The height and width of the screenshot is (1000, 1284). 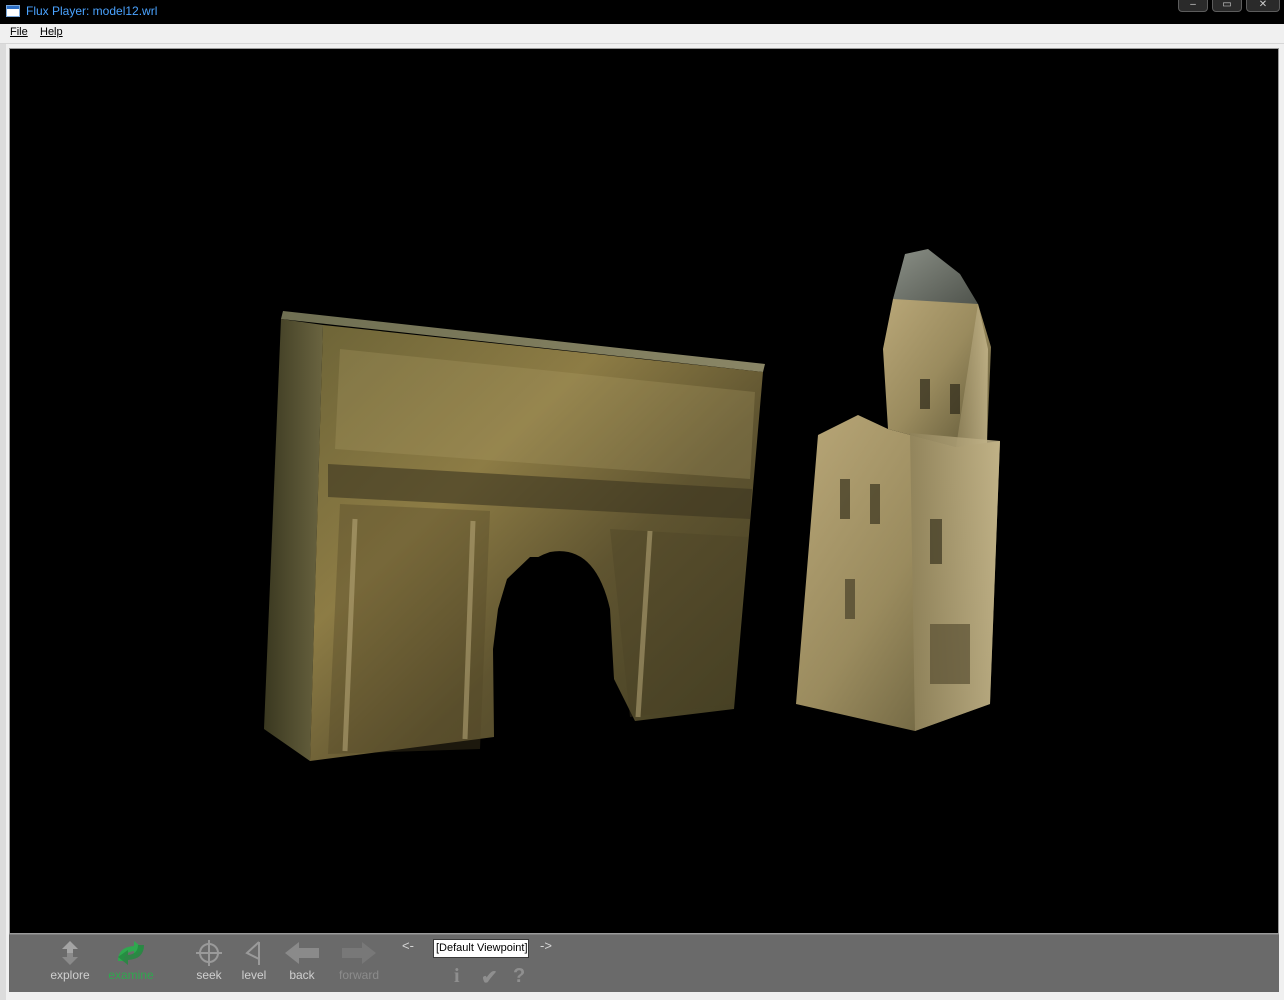 What do you see at coordinates (209, 953) in the screenshot?
I see `seek-icon` at bounding box center [209, 953].